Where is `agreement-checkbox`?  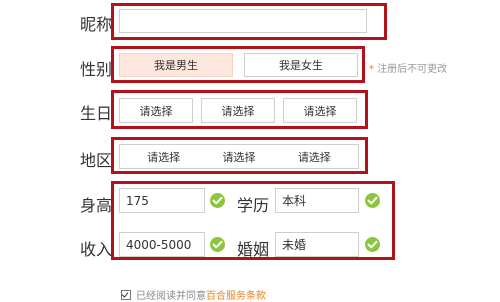
agreement-checkbox is located at coordinates (126, 294).